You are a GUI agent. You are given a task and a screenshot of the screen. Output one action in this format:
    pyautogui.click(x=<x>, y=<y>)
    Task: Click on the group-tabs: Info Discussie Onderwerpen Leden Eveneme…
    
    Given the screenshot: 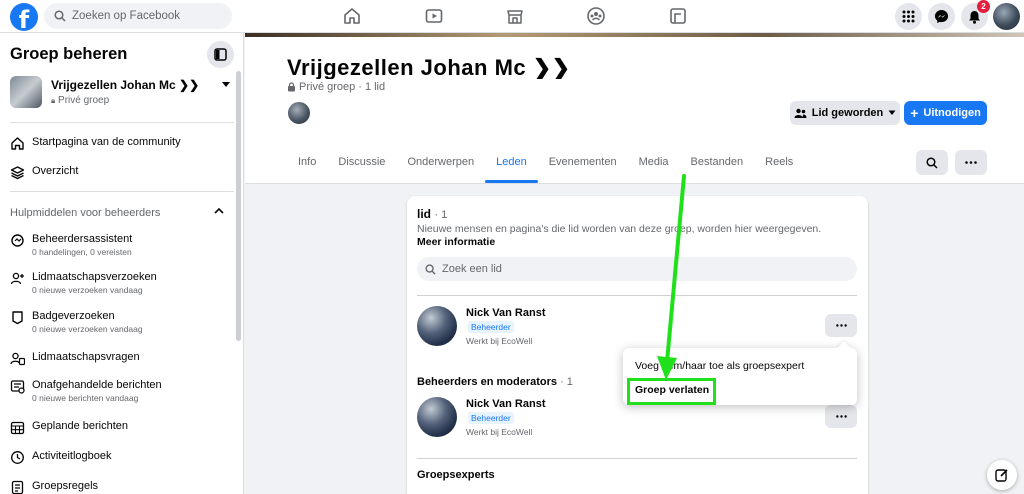 What is the action you would take?
    pyautogui.click(x=545, y=164)
    